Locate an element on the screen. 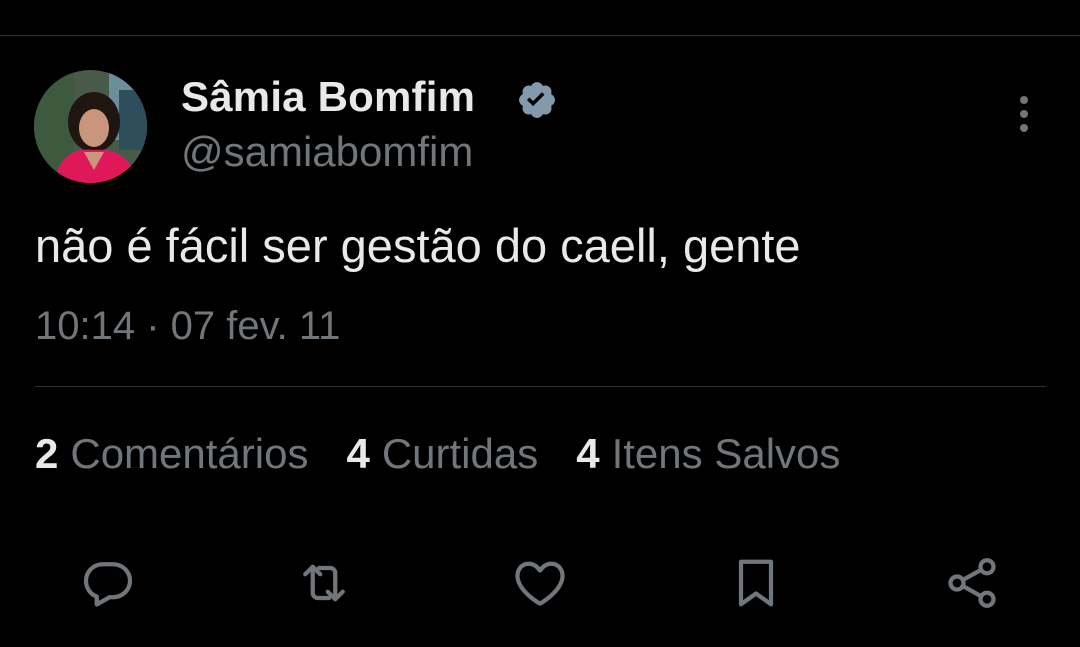 The height and width of the screenshot is (647, 1080). verified-badge-icon is located at coordinates (537, 100).